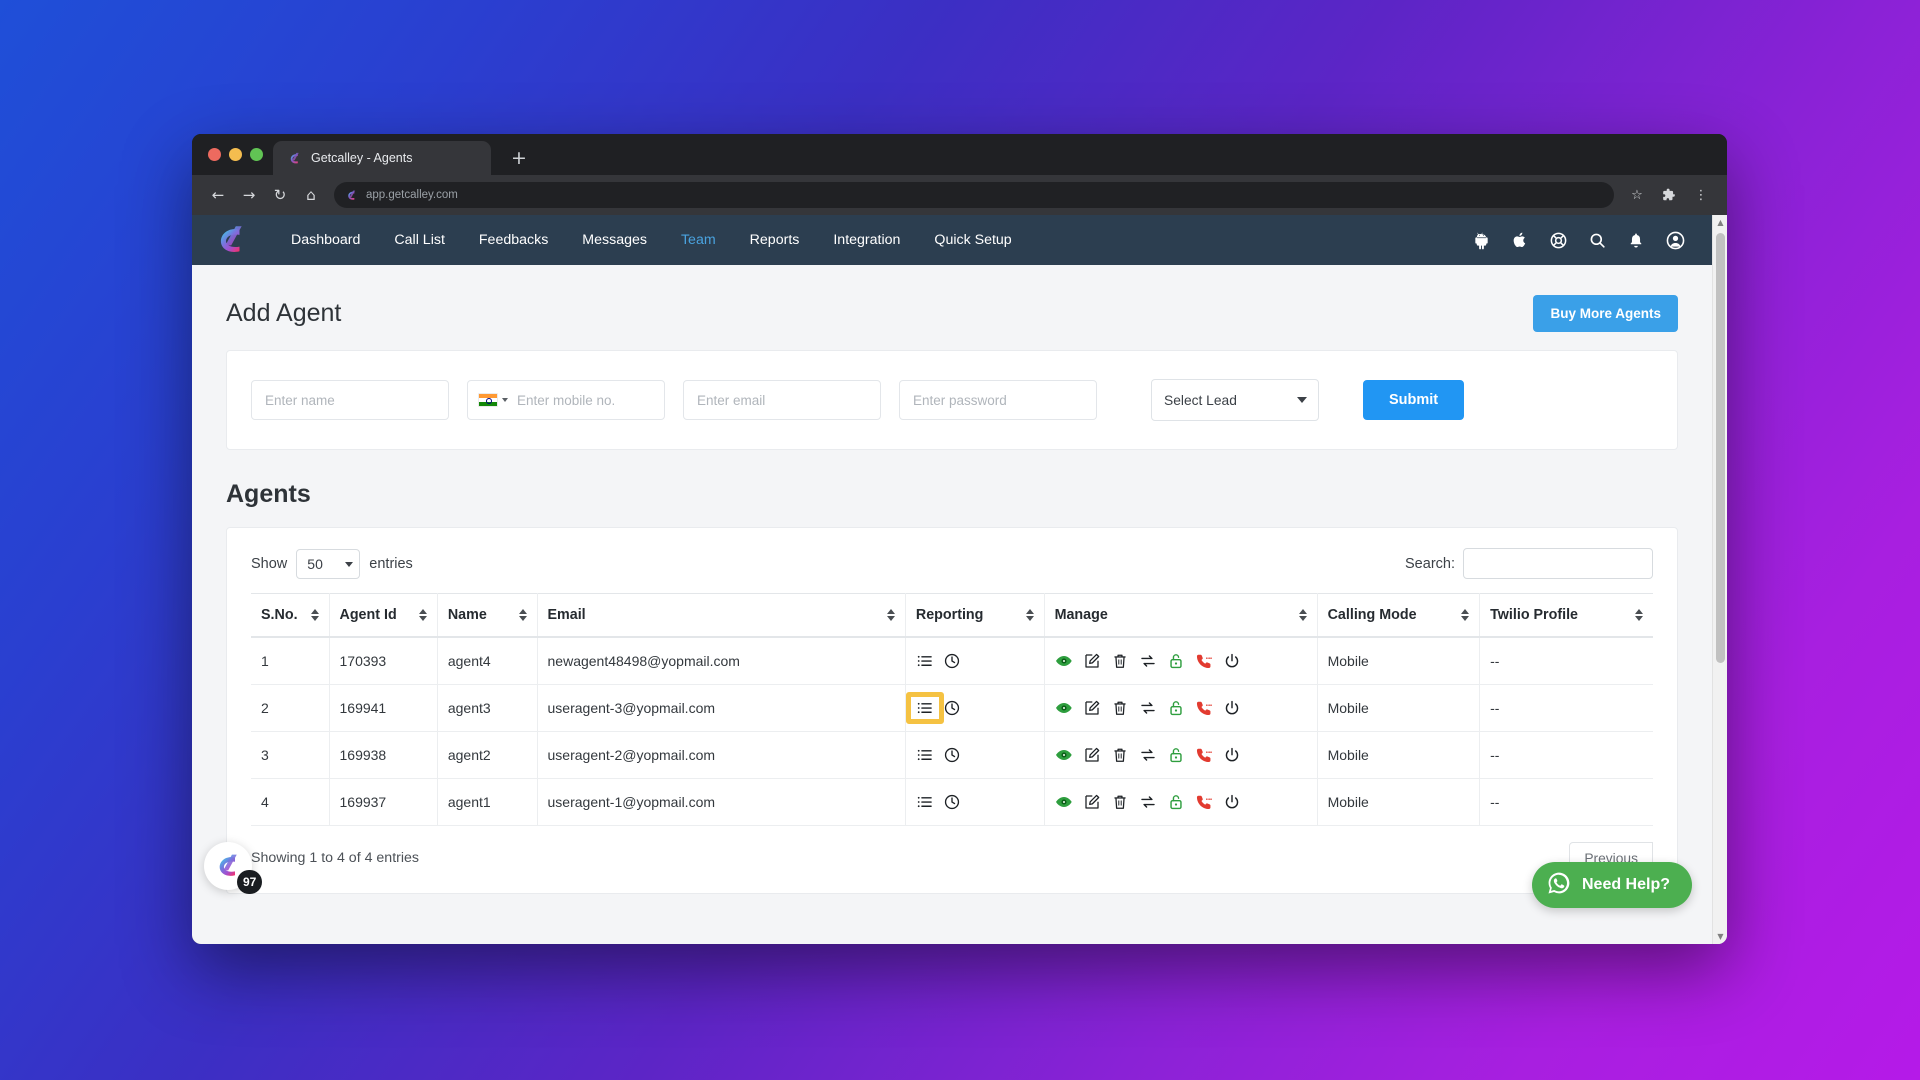 The height and width of the screenshot is (1080, 1920). Describe the element at coordinates (325, 240) in the screenshot. I see `nav-item-dashboard: Dashboard` at that location.